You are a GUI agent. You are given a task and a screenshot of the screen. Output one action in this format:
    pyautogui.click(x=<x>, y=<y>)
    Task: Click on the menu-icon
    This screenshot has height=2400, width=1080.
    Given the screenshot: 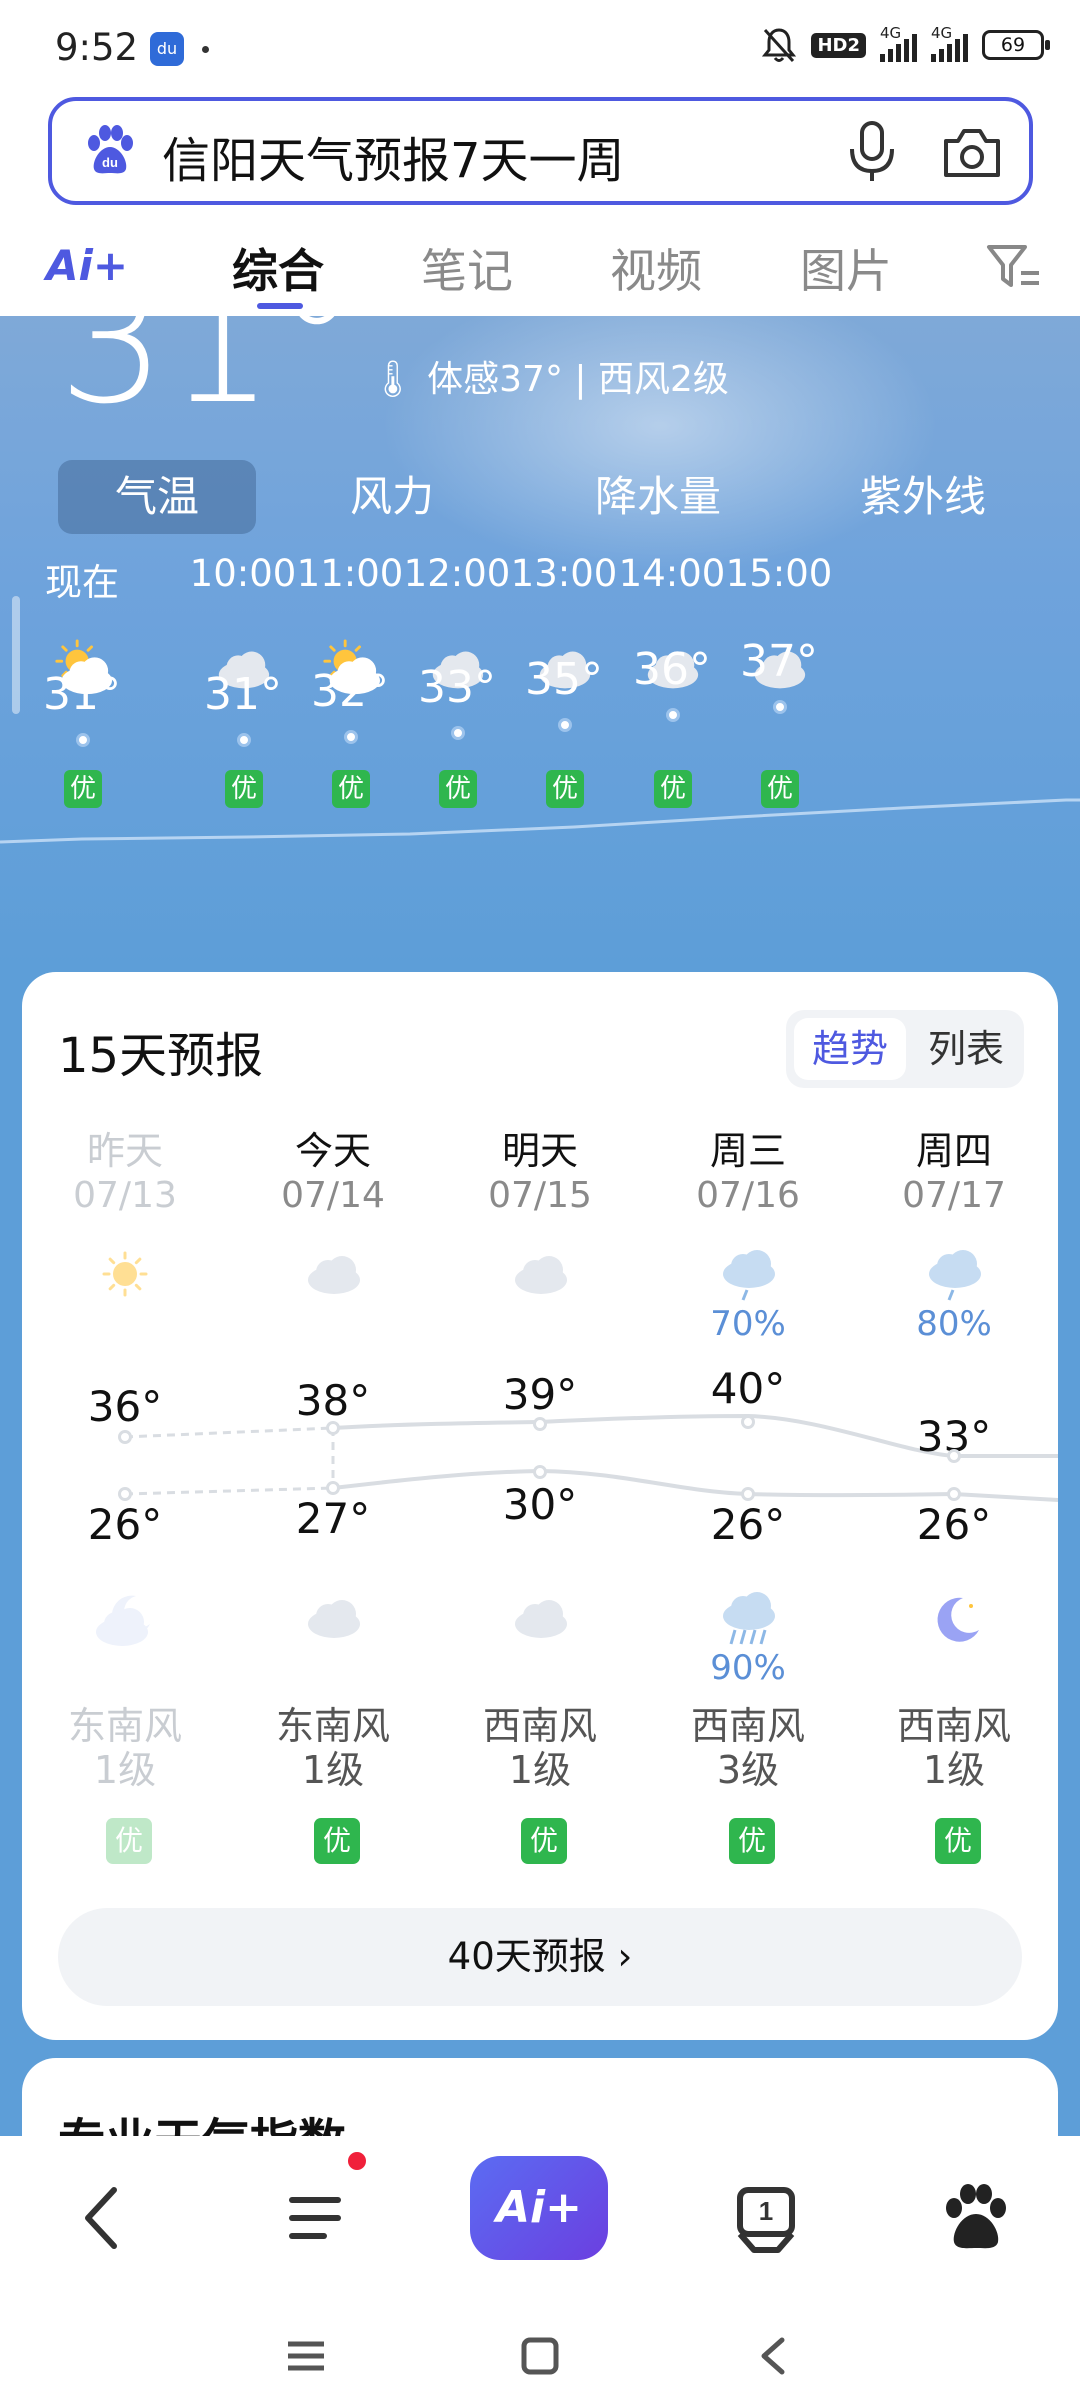 What is the action you would take?
    pyautogui.click(x=314, y=2218)
    